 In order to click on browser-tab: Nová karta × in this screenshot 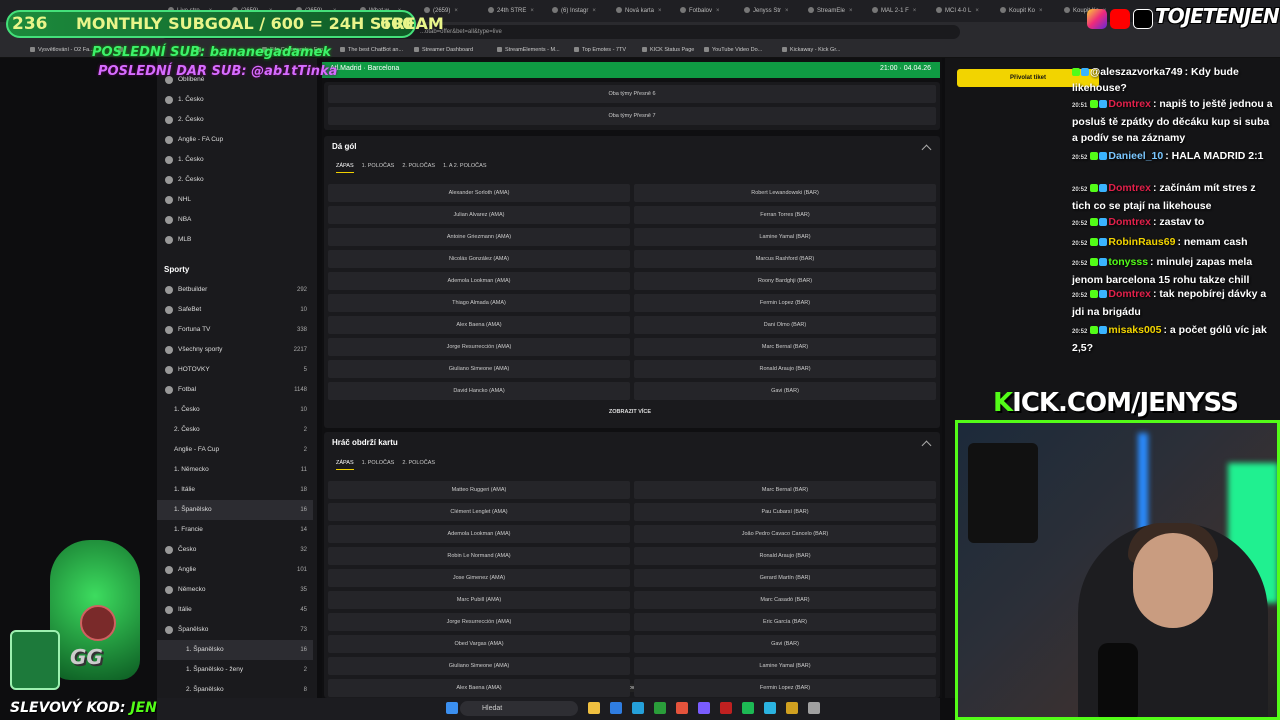, I will do `click(639, 11)`.